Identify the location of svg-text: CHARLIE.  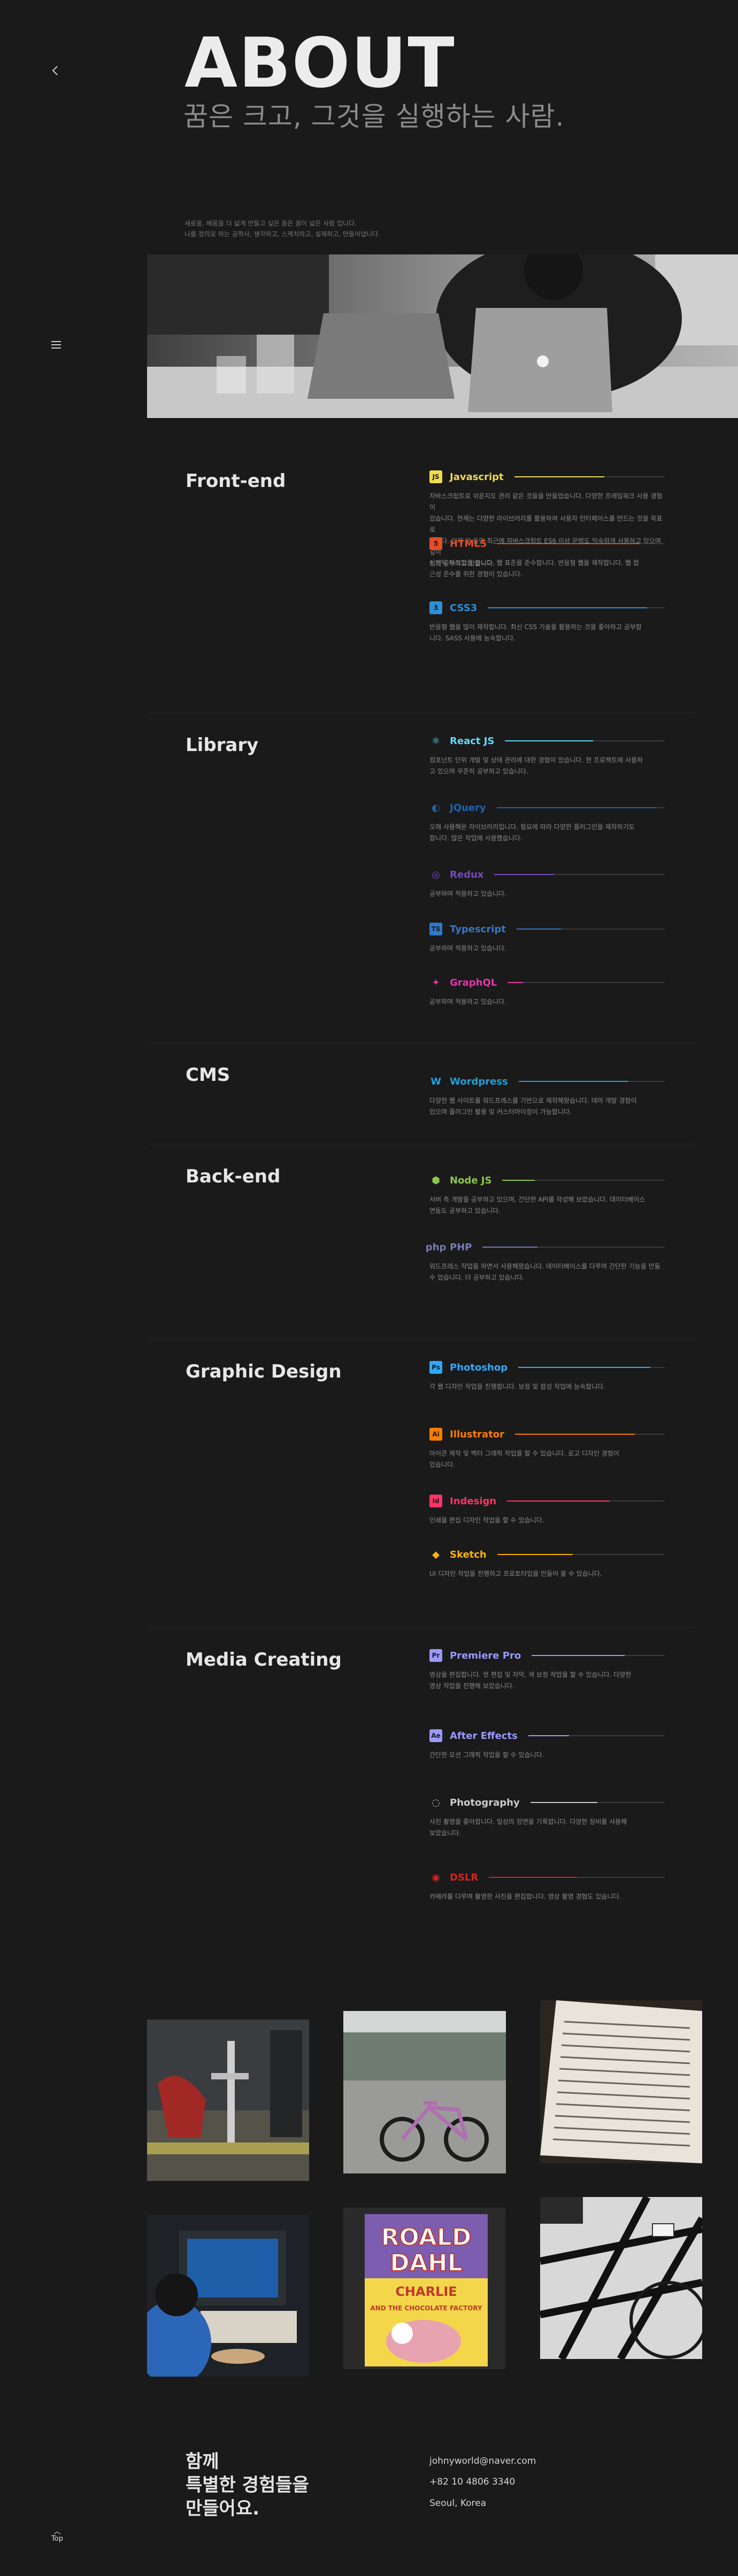
(426, 2291).